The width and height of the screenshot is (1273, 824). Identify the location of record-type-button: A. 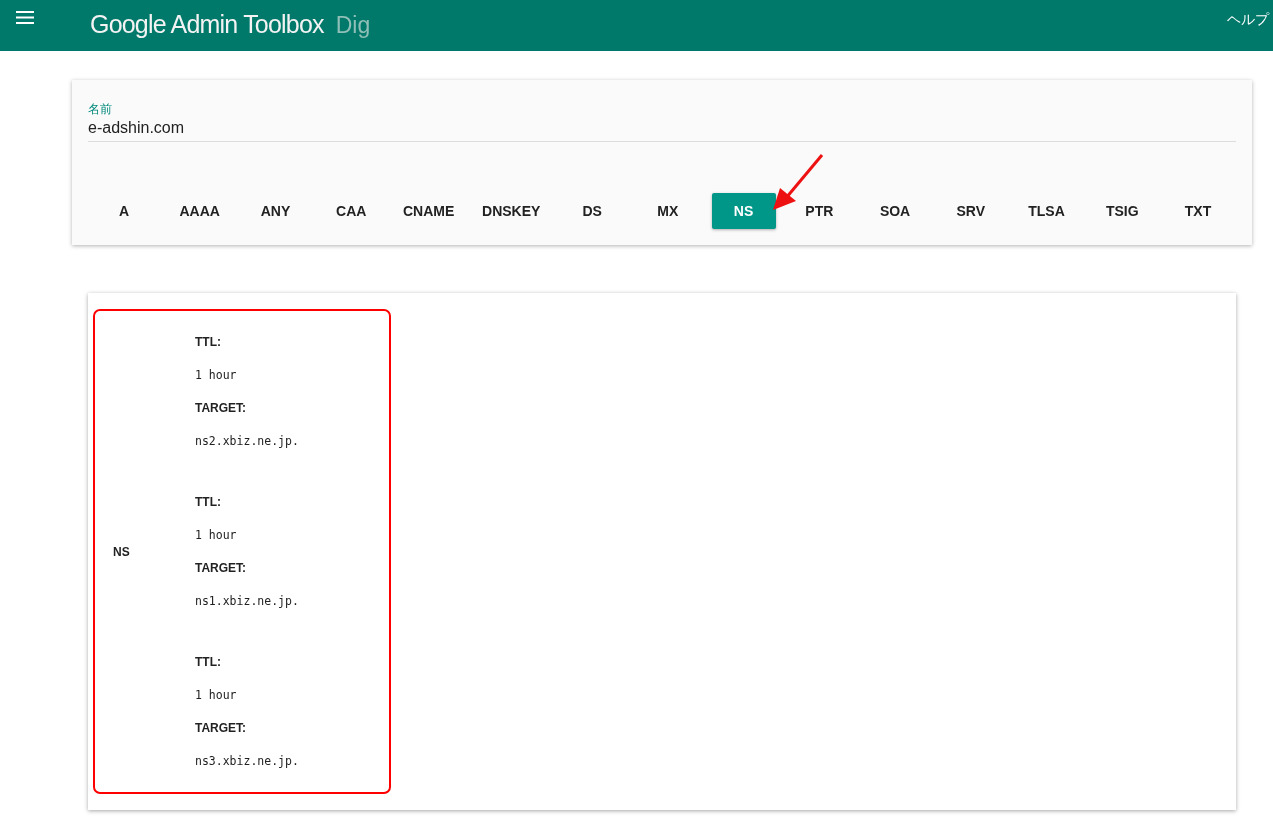
(124, 211).